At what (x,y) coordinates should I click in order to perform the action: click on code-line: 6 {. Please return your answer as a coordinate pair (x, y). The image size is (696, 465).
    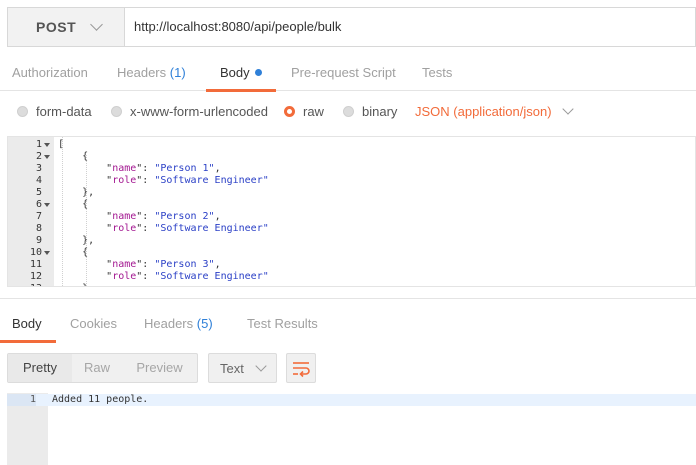
    Looking at the image, I should click on (351, 205).